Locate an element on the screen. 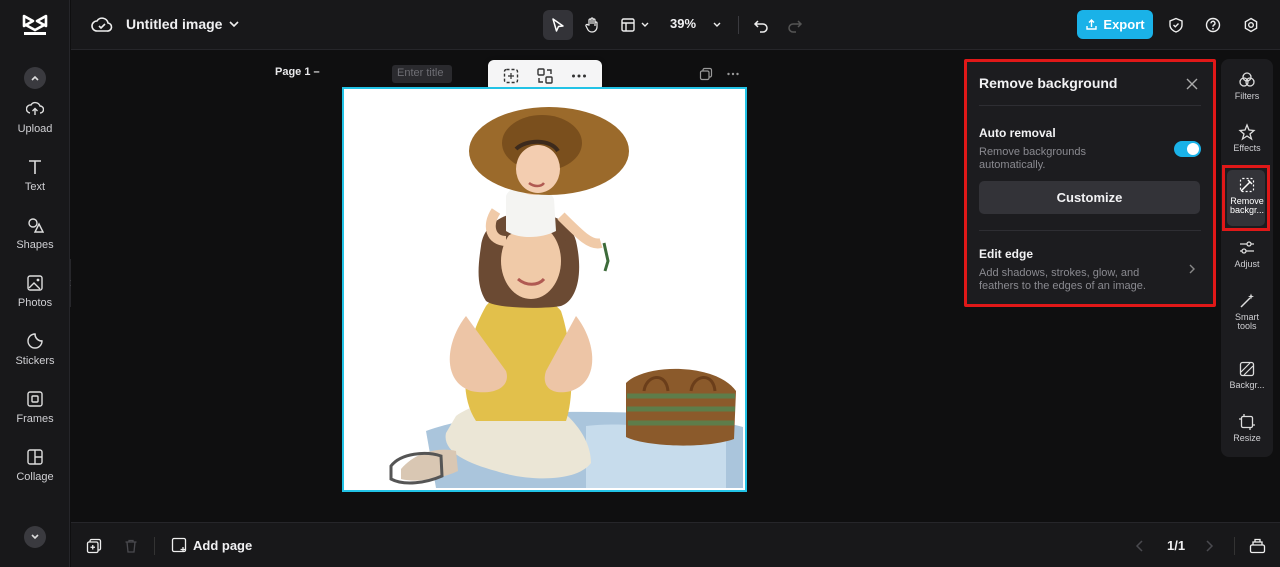  undo-icon is located at coordinates (760, 26).